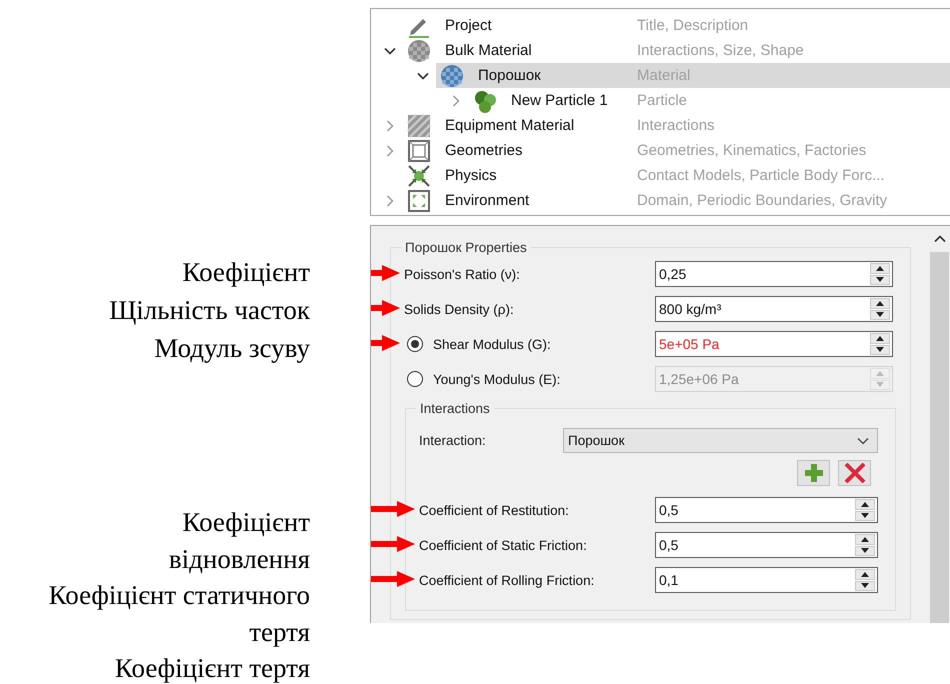 The height and width of the screenshot is (684, 950). Describe the element at coordinates (419, 176) in the screenshot. I see `arrows-icon` at that location.